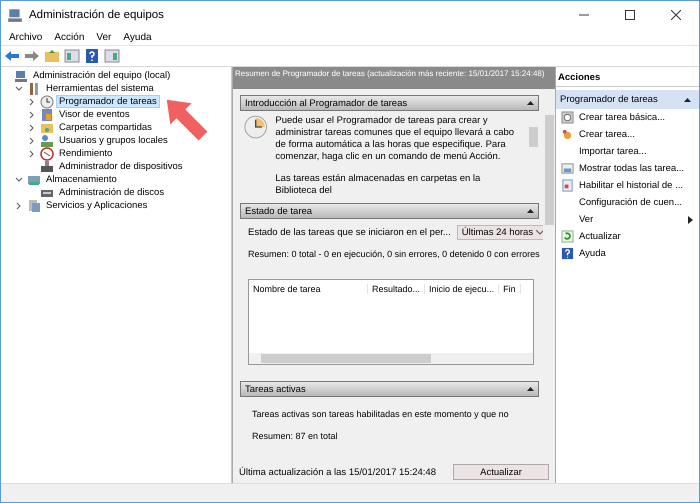  What do you see at coordinates (121, 166) in the screenshot?
I see `tree-item: Administrador de dispositivos` at bounding box center [121, 166].